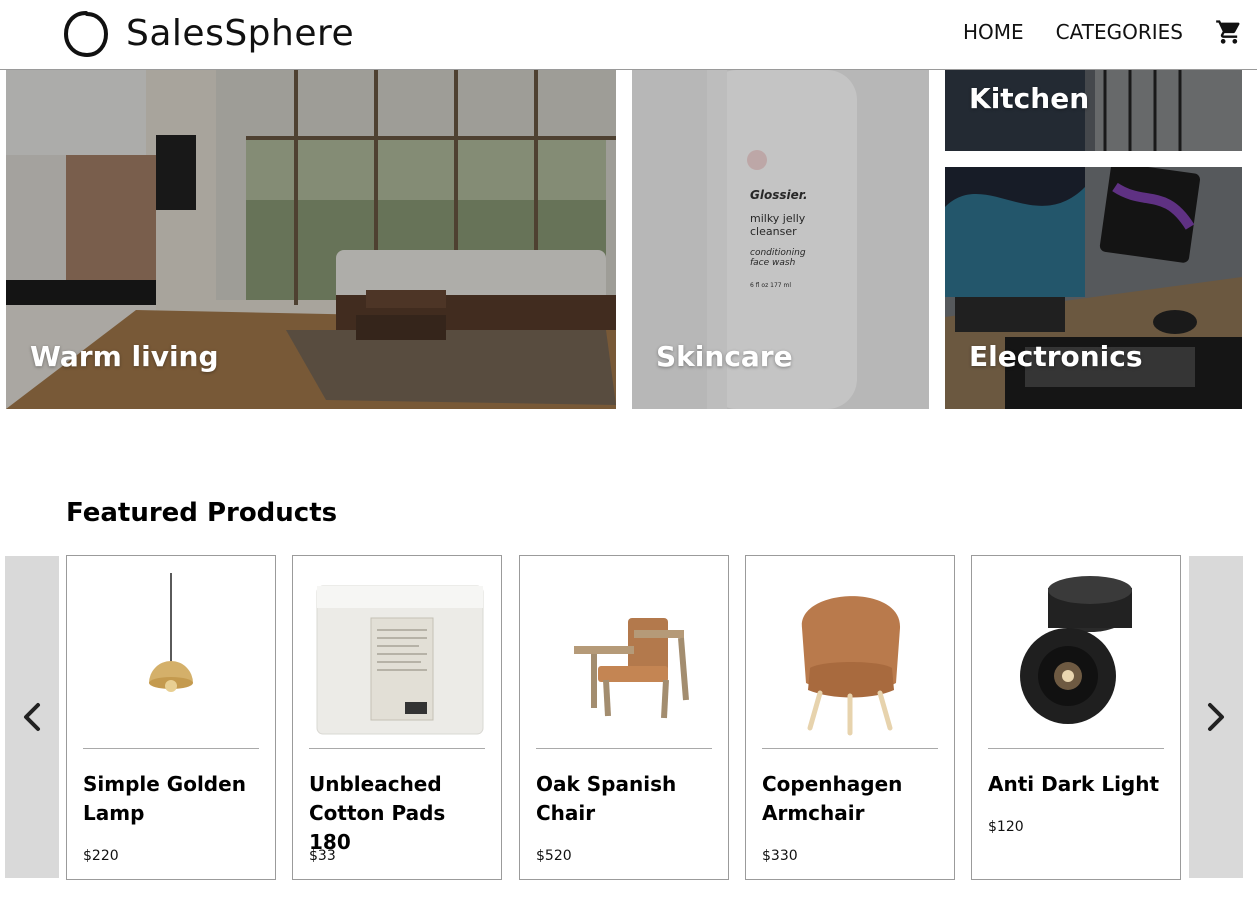  I want to click on featured-products-title: Featured Products, so click(202, 513).